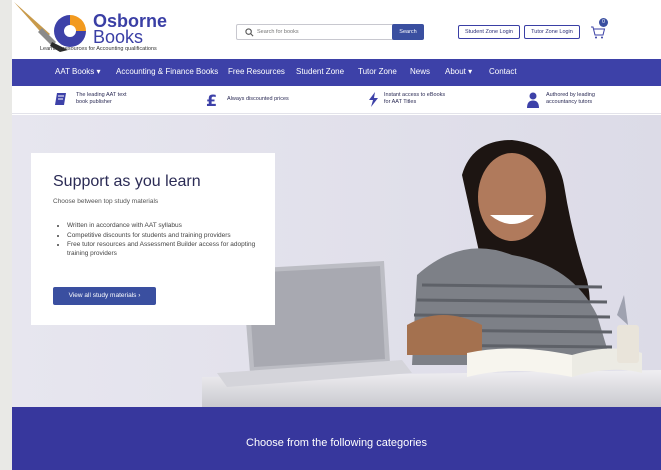  Describe the element at coordinates (503, 71) in the screenshot. I see `nav-item-contact: Contact` at that location.